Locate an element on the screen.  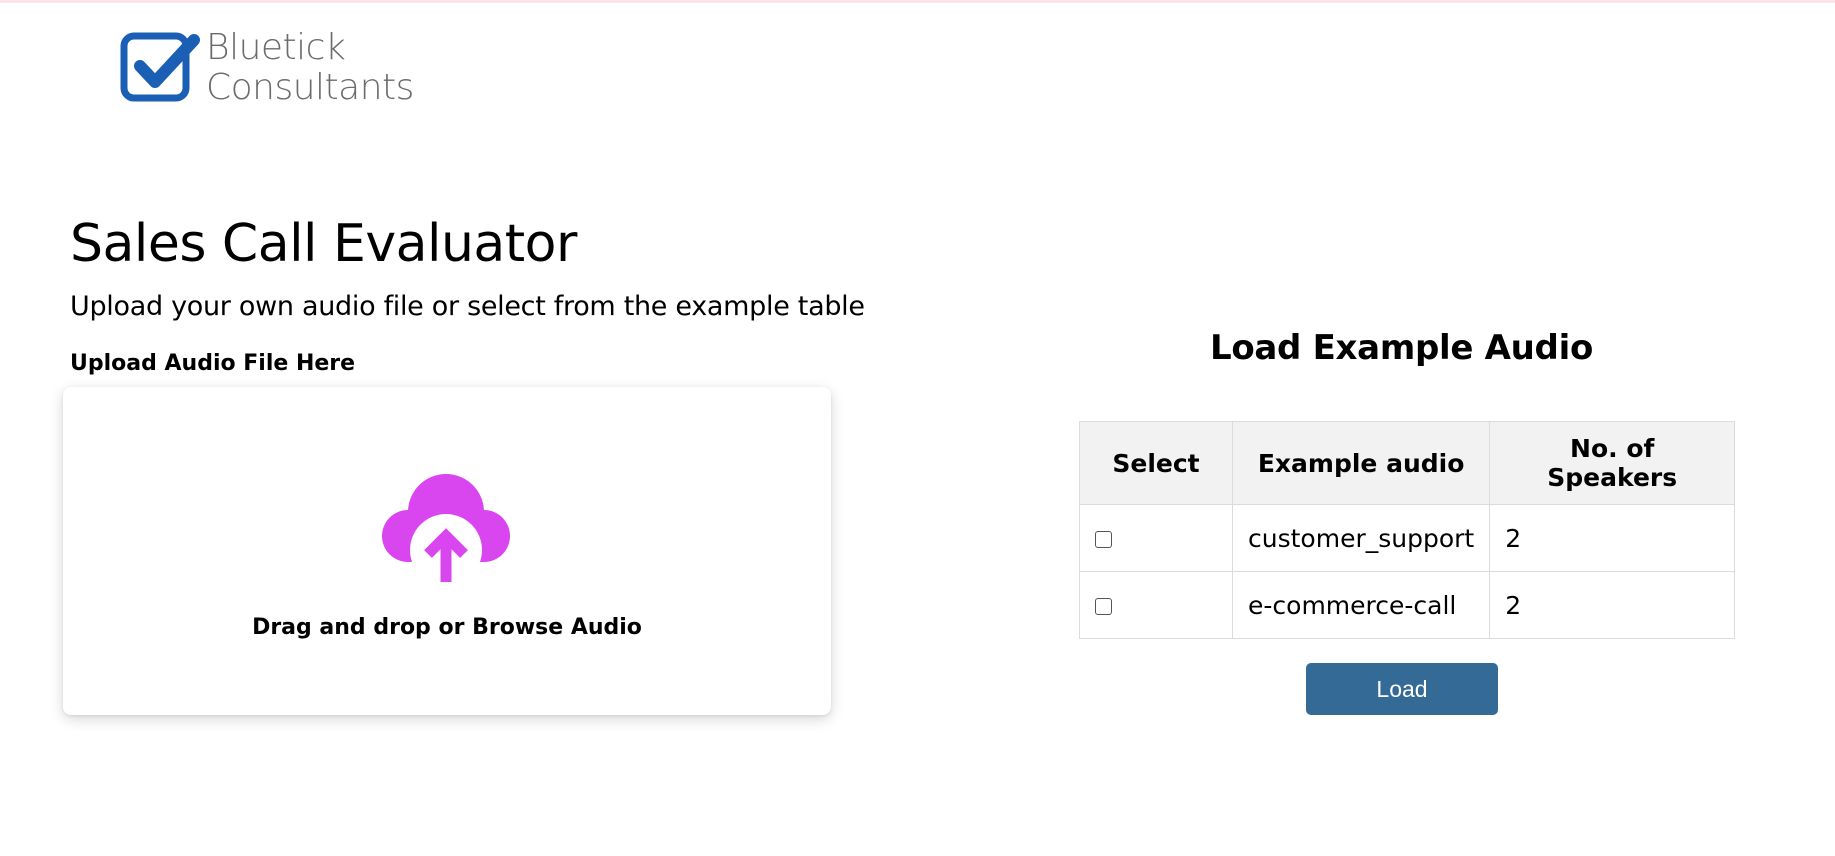
cloud-upload-icon is located at coordinates (446, 529).